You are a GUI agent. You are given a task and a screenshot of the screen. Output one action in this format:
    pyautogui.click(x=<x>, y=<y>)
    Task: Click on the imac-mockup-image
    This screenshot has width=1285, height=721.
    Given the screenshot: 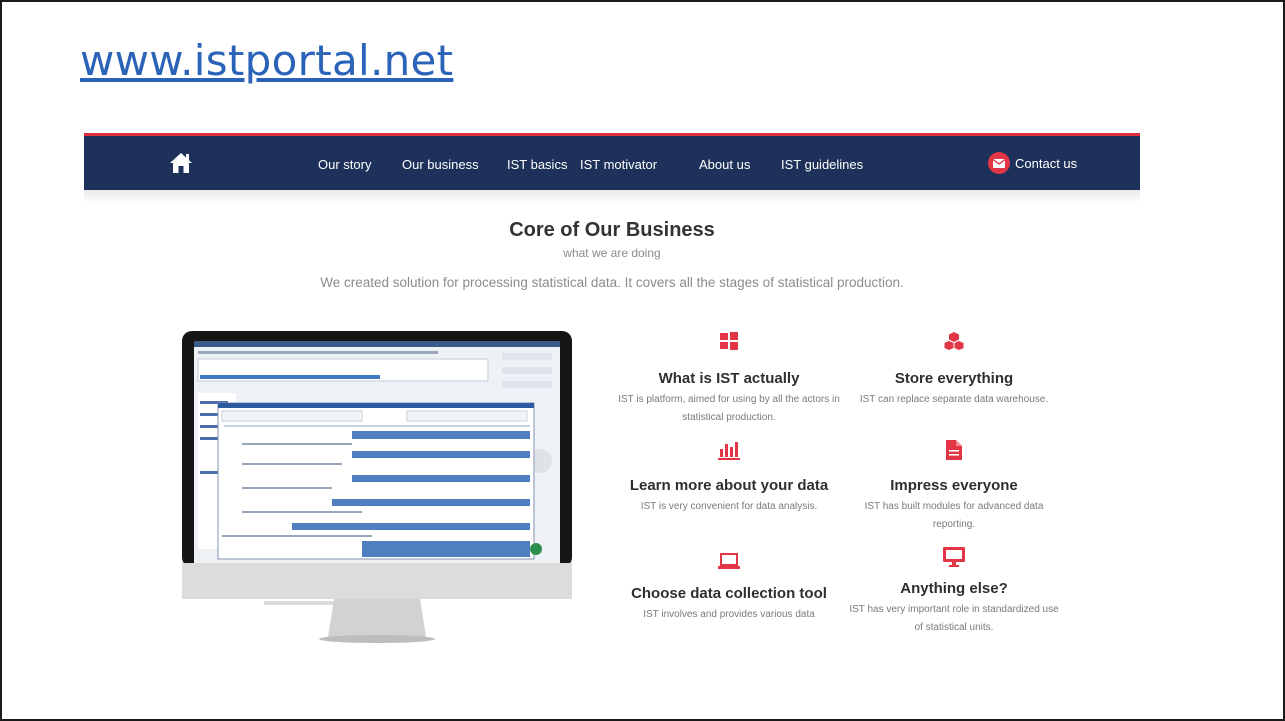 What is the action you would take?
    pyautogui.click(x=377, y=487)
    